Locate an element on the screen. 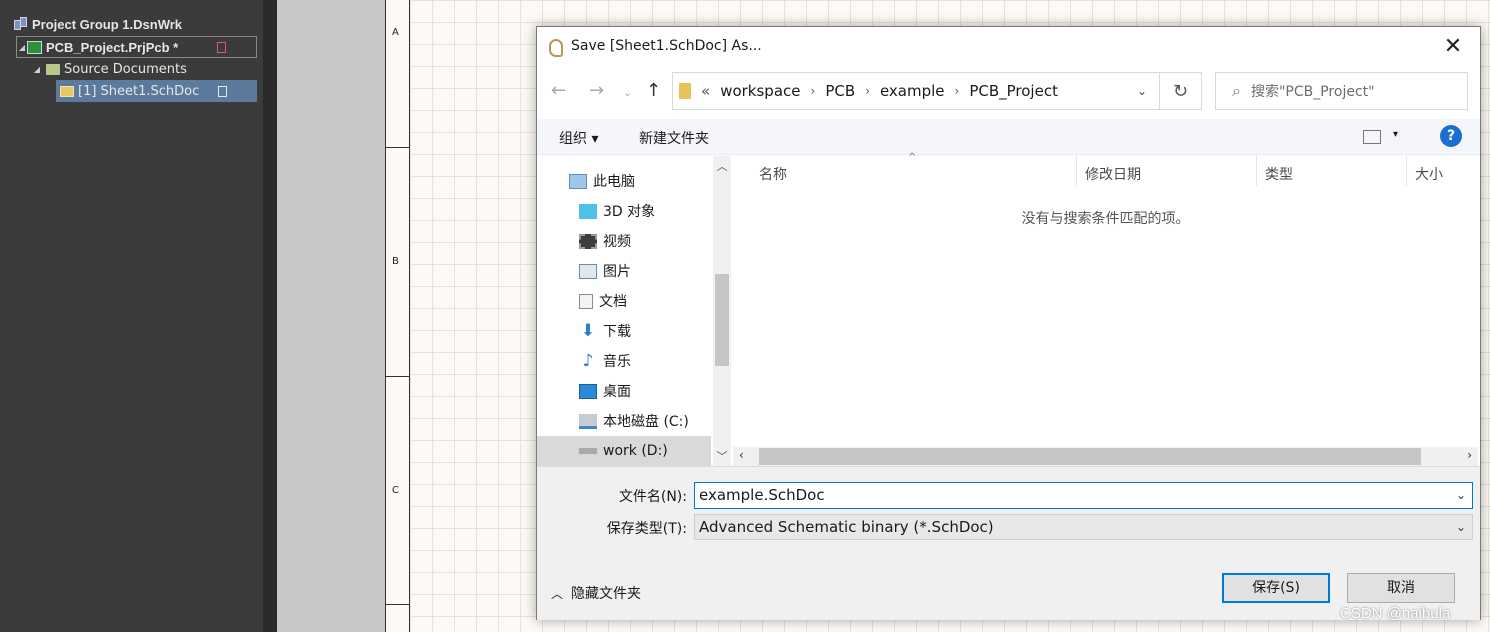 Image resolution: width=1490 pixels, height=632 pixels. empty-search-message: 没有与搜索条件匹配的项。 is located at coordinates (1105, 219).